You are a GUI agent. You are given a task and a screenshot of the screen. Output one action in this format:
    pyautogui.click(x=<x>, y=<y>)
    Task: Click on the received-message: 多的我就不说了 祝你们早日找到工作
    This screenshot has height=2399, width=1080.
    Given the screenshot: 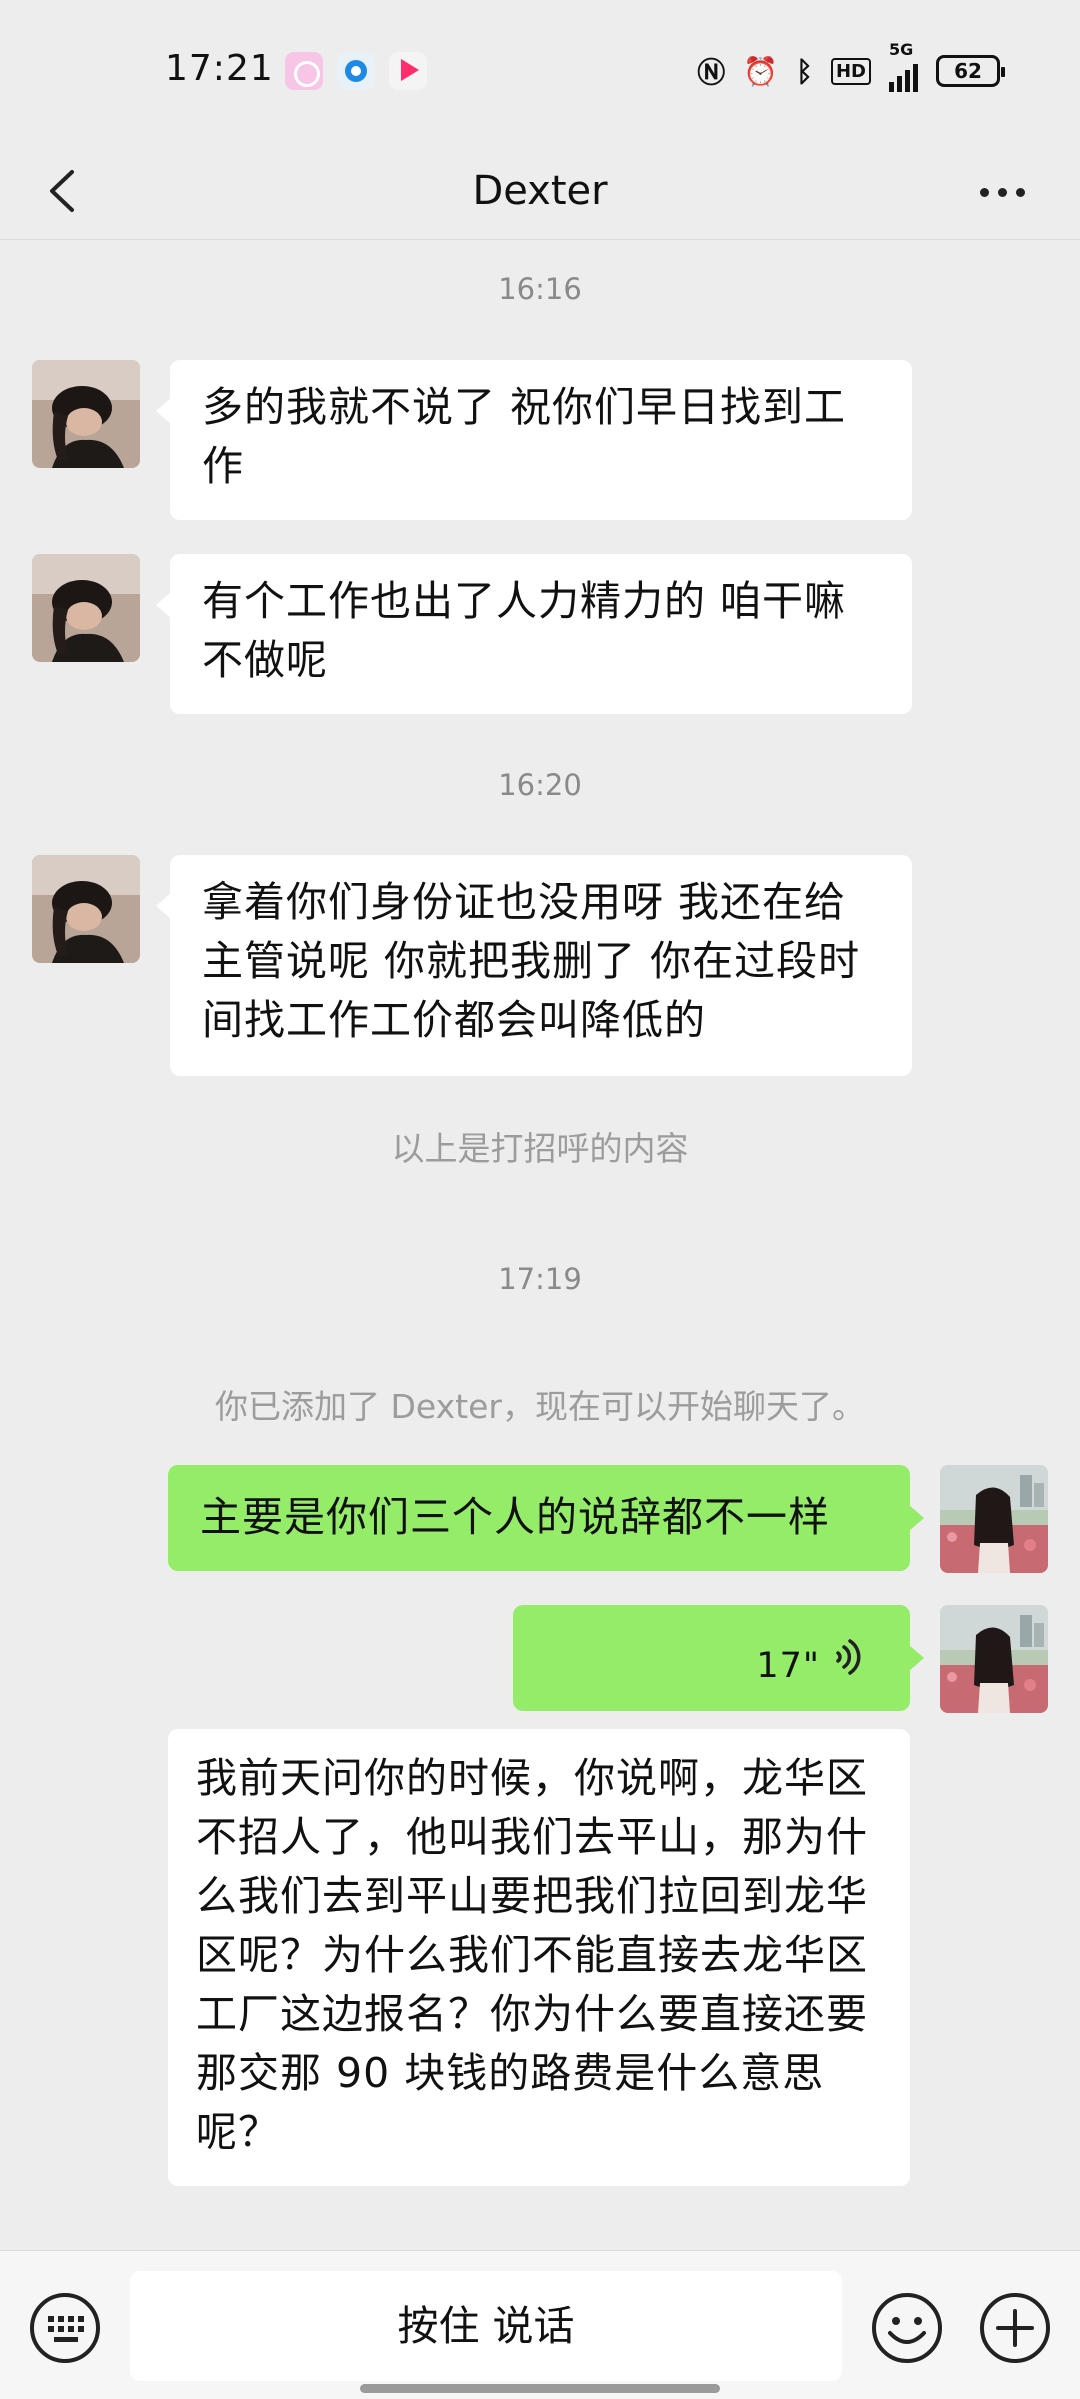 What is the action you would take?
    pyautogui.click(x=534, y=440)
    